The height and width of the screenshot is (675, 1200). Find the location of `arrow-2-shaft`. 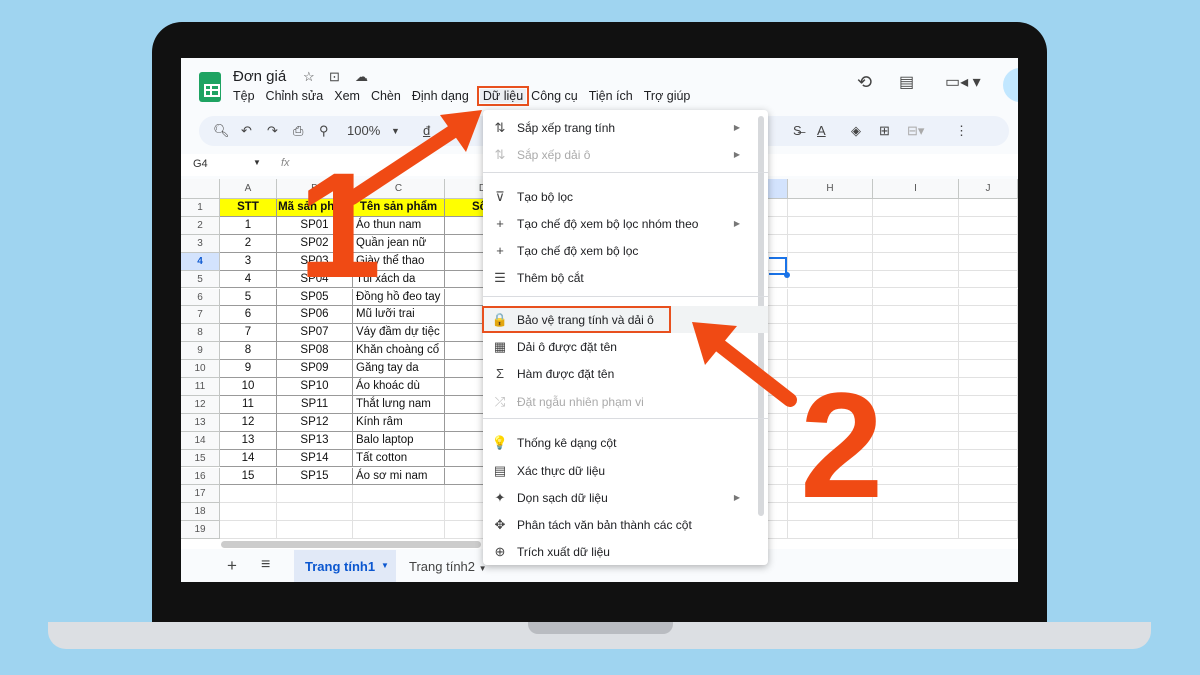

arrow-2-shaft is located at coordinates (754, 372).